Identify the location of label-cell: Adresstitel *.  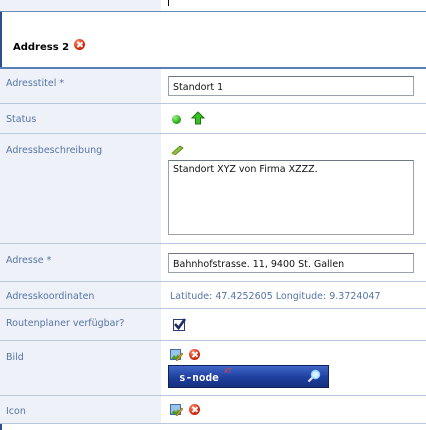
(80, 86).